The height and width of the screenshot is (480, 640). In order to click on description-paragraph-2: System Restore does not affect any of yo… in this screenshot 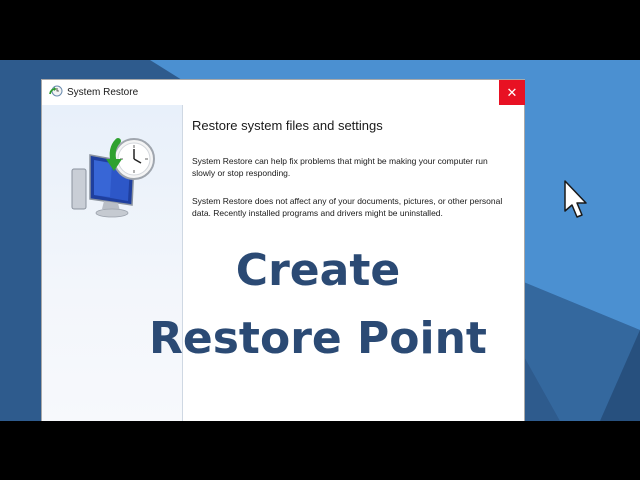, I will do `click(347, 207)`.